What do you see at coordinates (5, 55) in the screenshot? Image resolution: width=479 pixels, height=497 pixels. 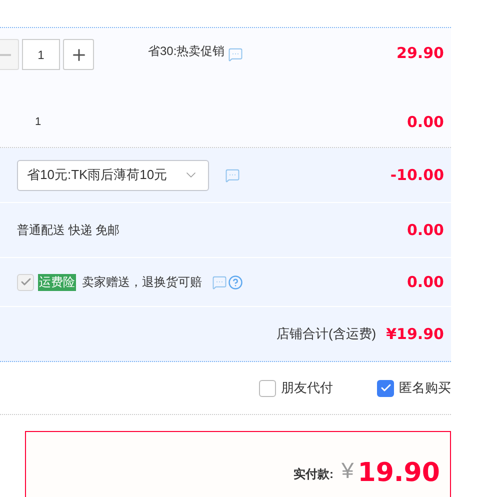 I see `minus-icon` at bounding box center [5, 55].